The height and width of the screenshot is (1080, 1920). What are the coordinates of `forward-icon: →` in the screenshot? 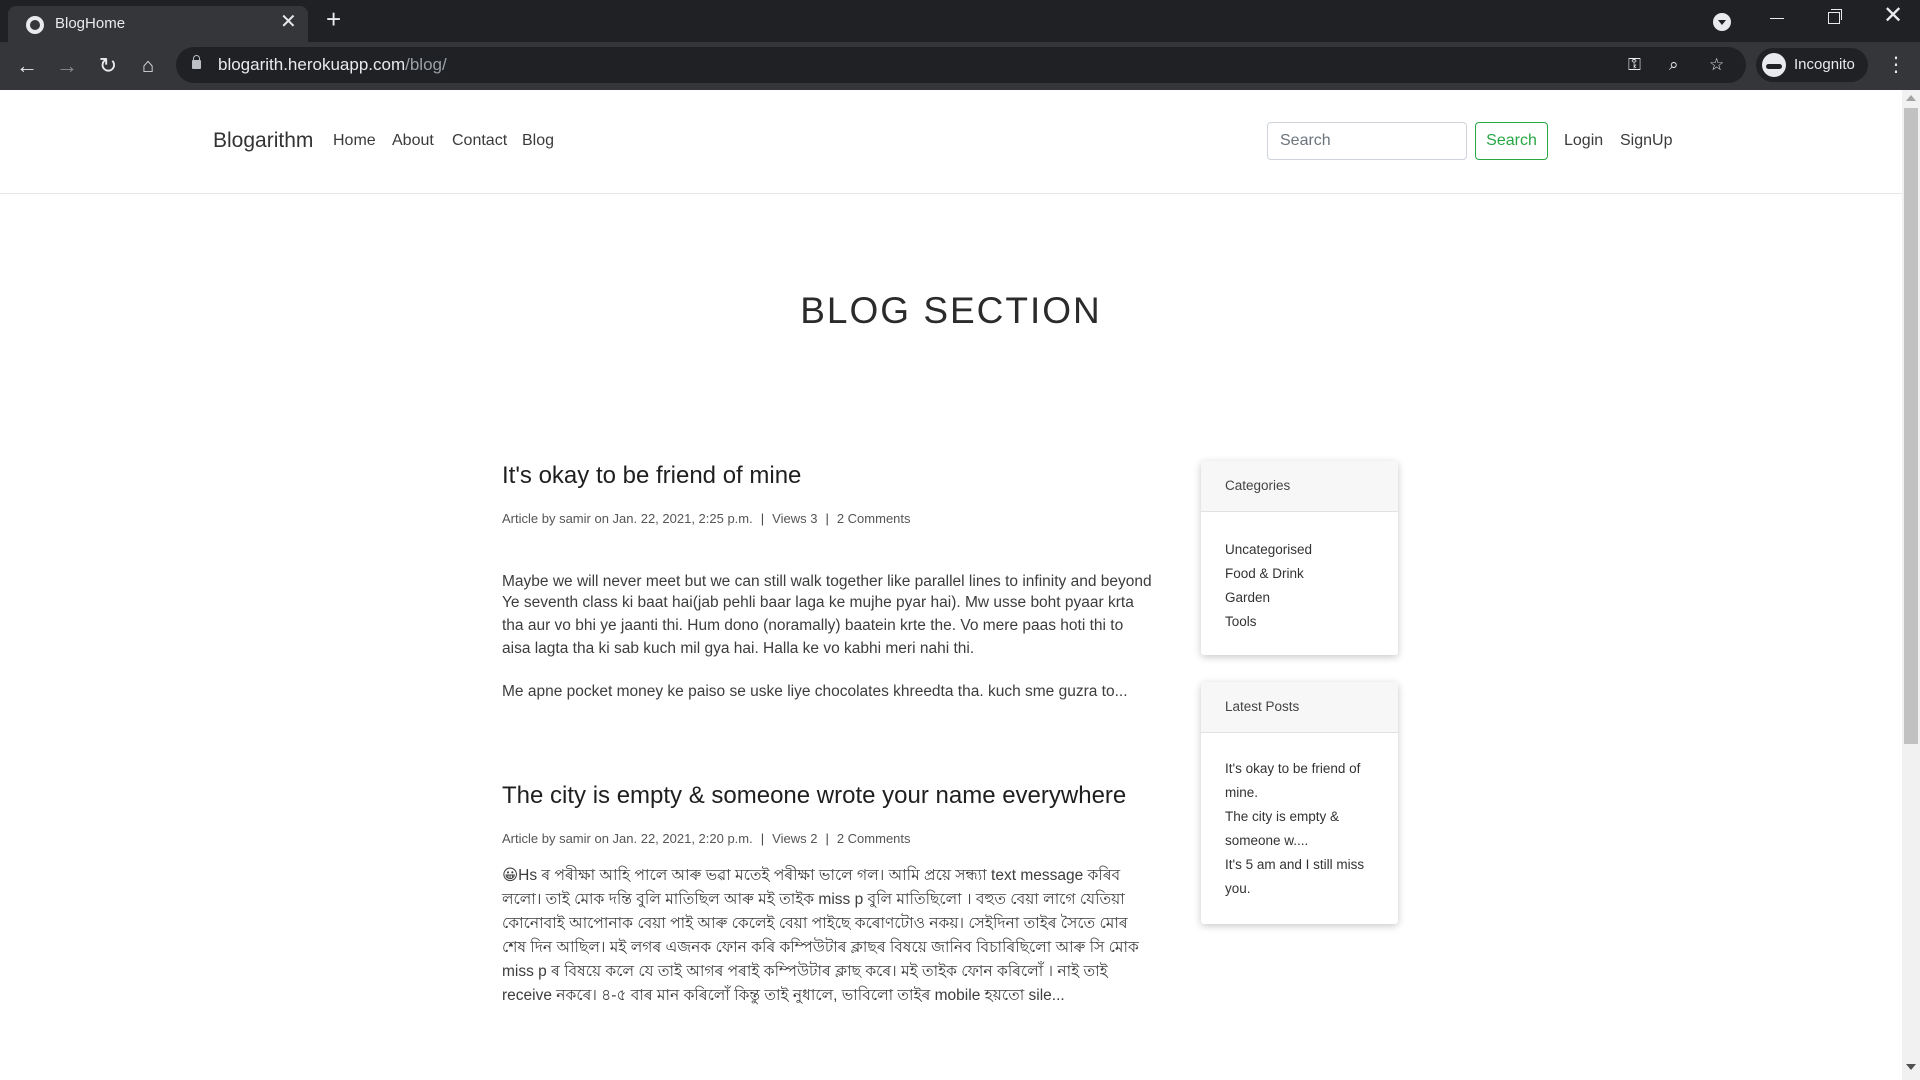 It's located at (67, 66).